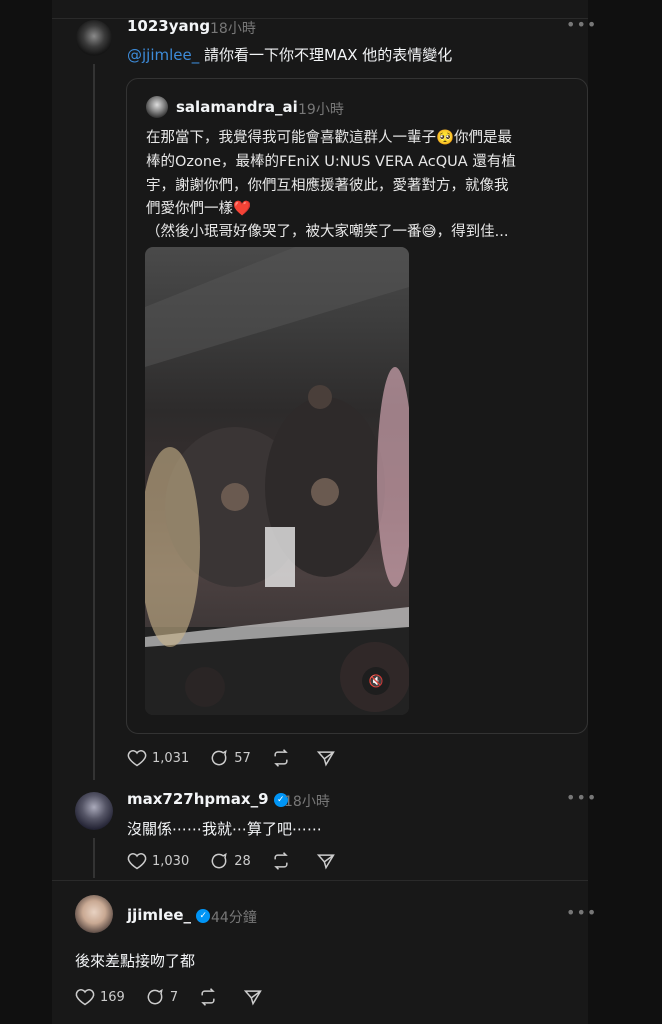  What do you see at coordinates (326, 55) in the screenshot?
I see `post-text-content: 請你看一下你不理MAX 他的表情變化` at bounding box center [326, 55].